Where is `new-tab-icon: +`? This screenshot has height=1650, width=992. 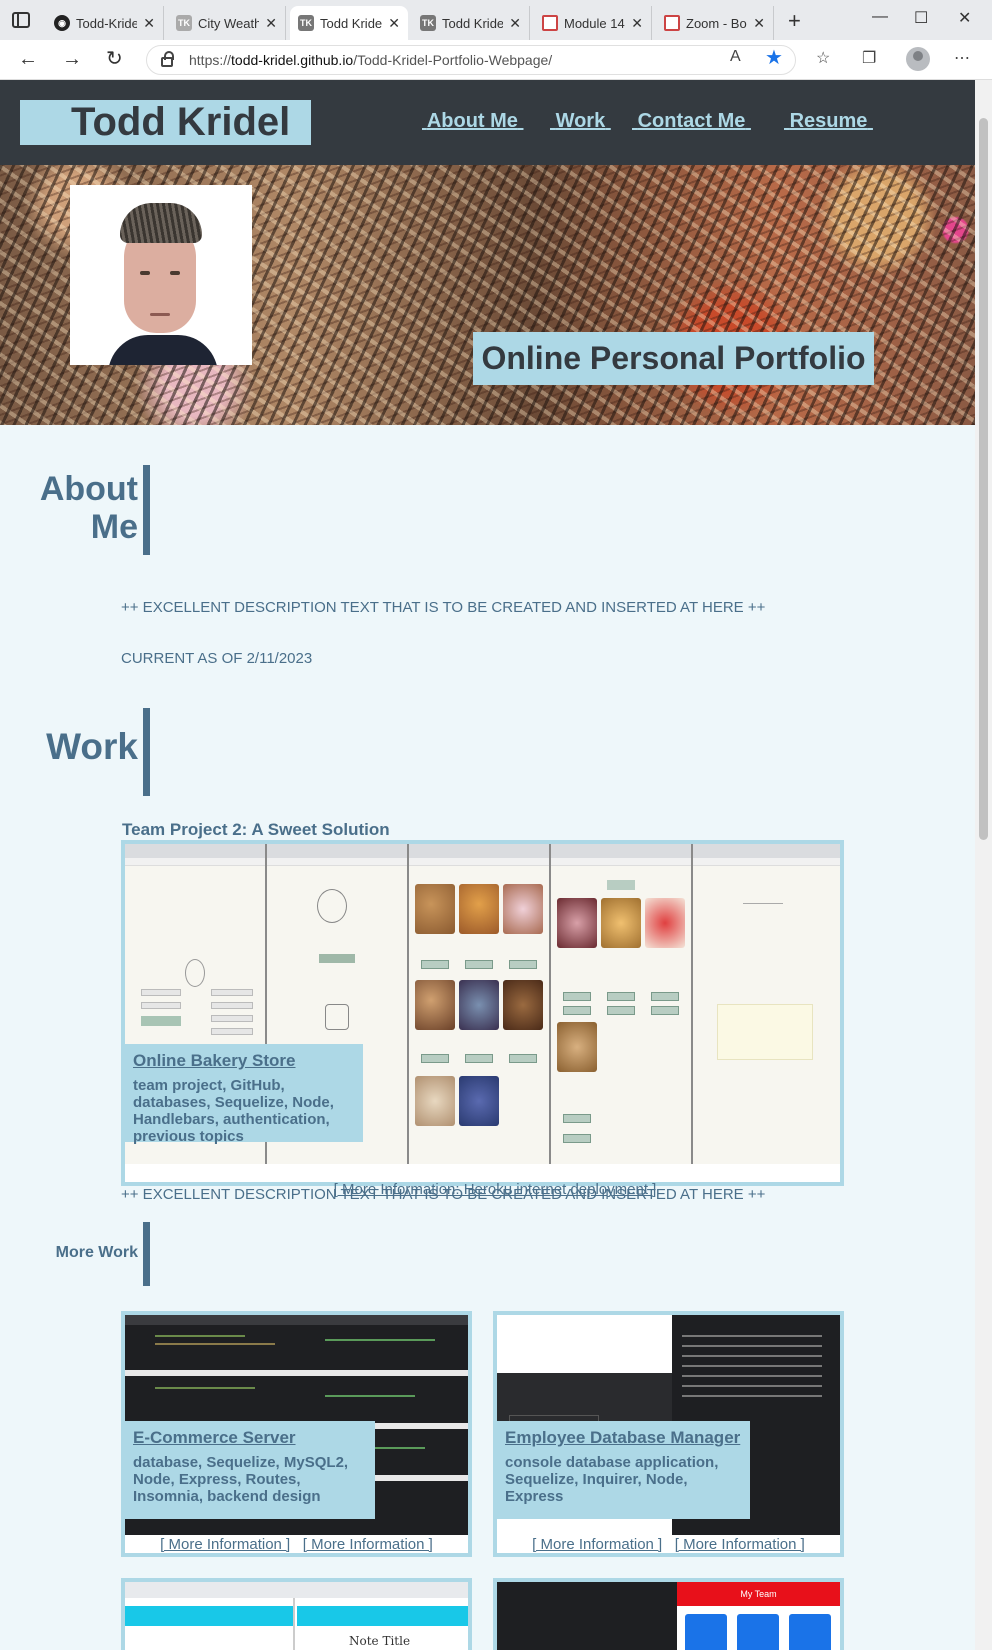
new-tab-icon: + is located at coordinates (794, 21).